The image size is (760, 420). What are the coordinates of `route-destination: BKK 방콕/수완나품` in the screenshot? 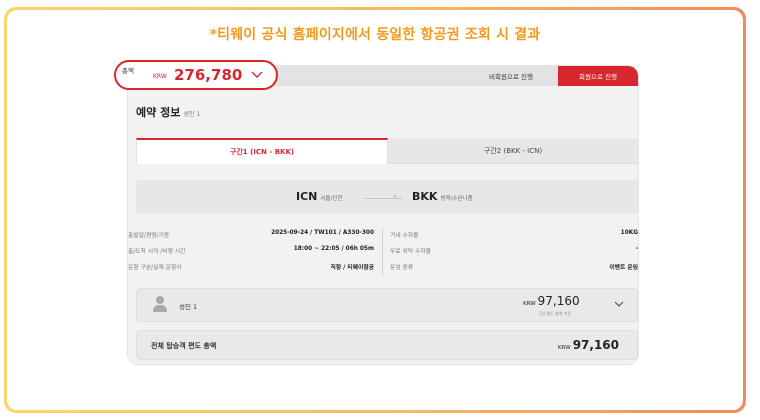 It's located at (442, 196).